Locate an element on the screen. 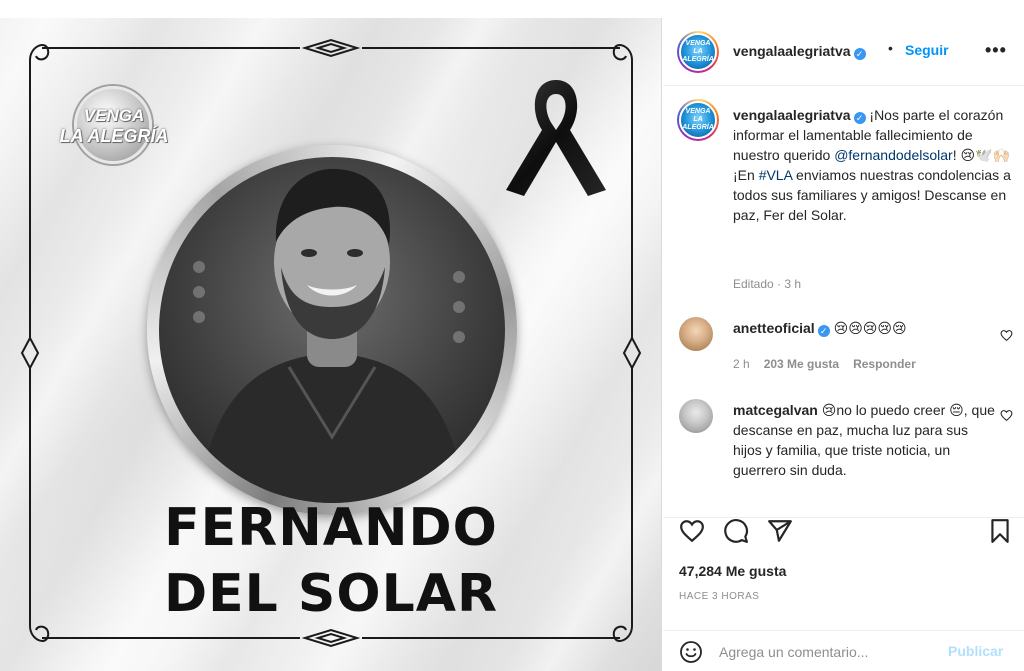 The image size is (1024, 671). more-options-icon: ••• is located at coordinates (996, 50).